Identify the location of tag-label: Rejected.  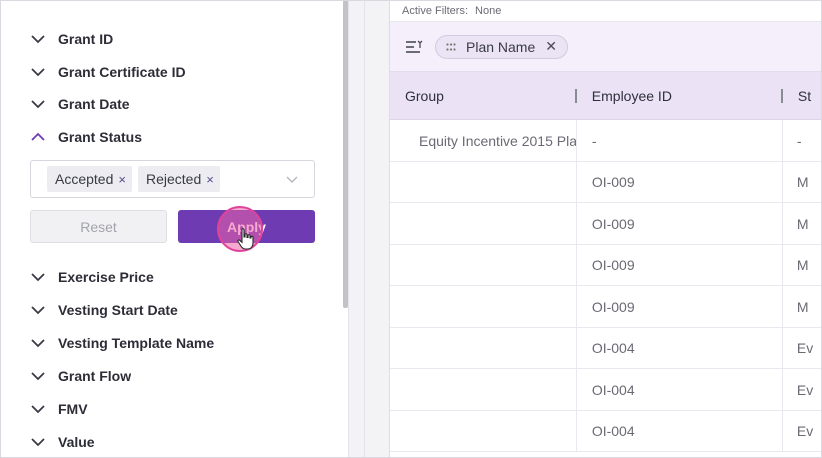
(173, 179).